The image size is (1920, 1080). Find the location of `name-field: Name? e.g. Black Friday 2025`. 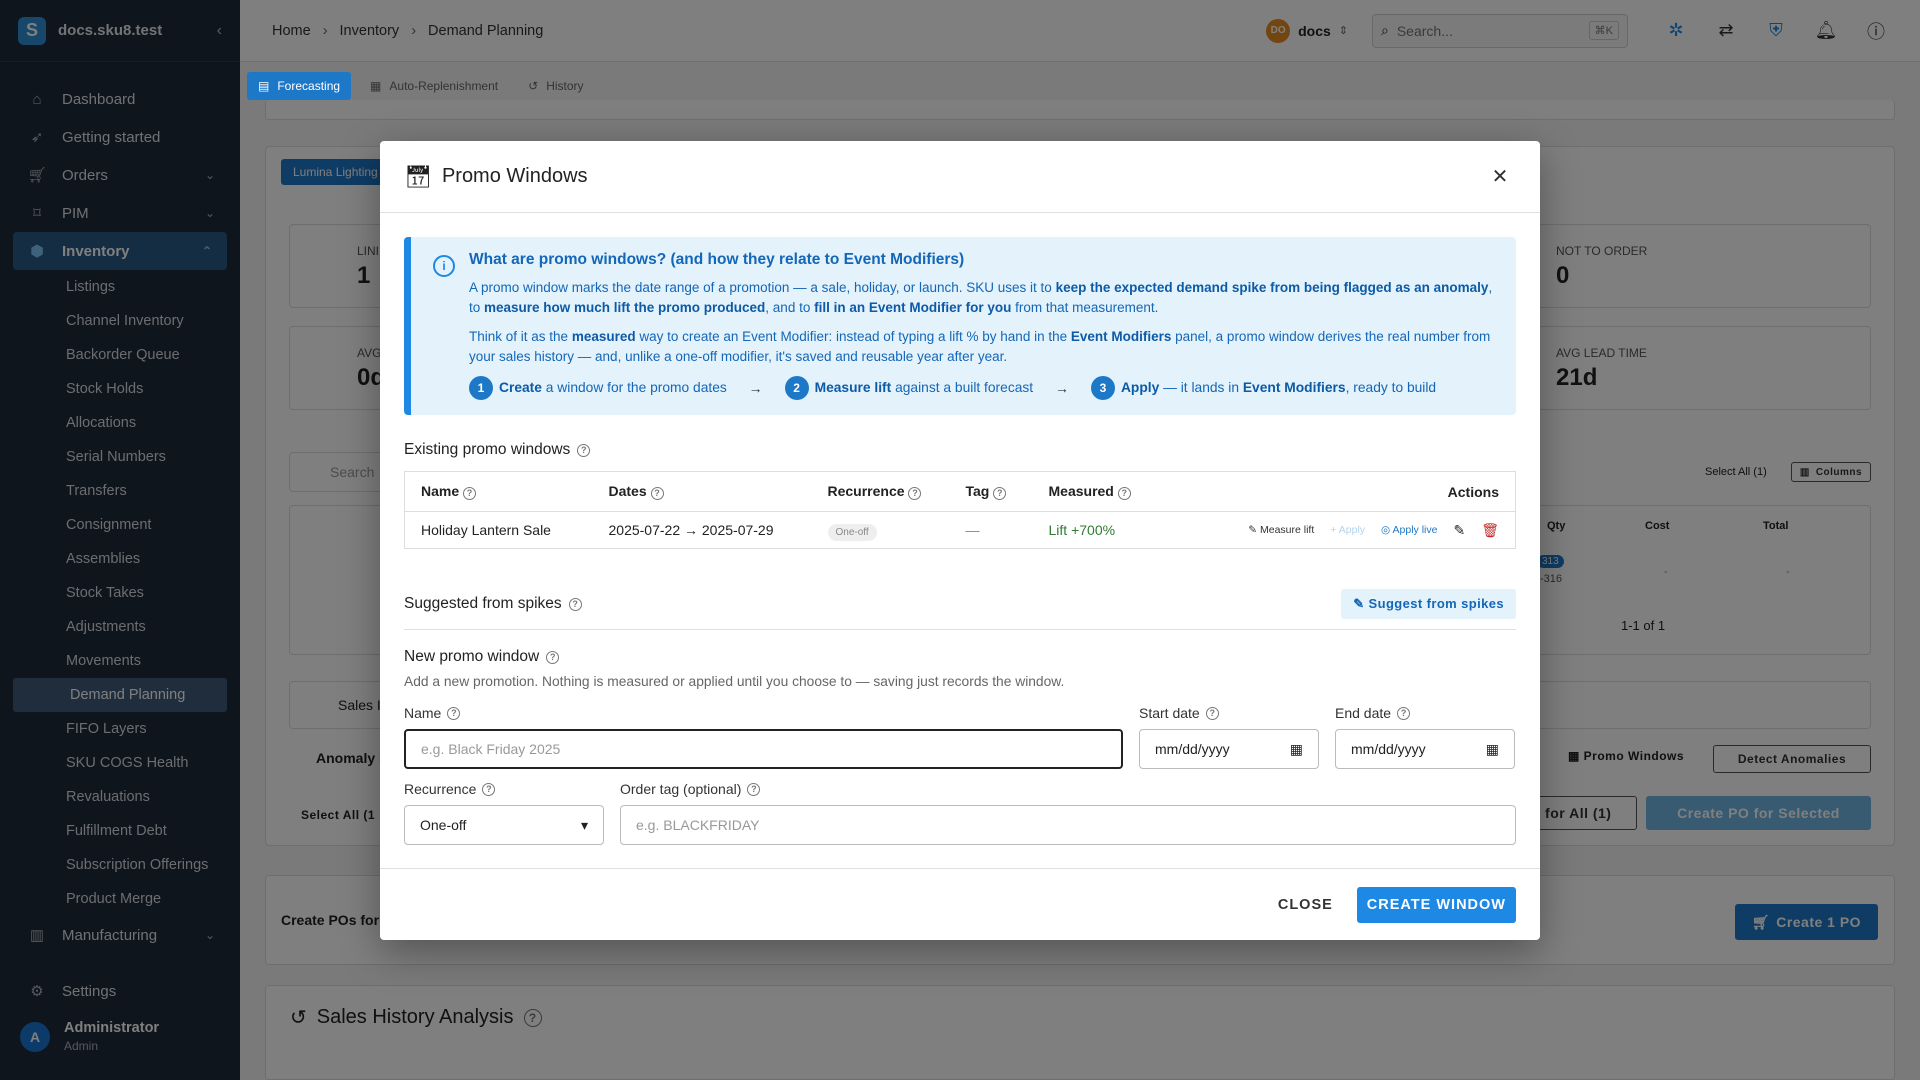

name-field: Name? e.g. Black Friday 2025 is located at coordinates (763, 737).